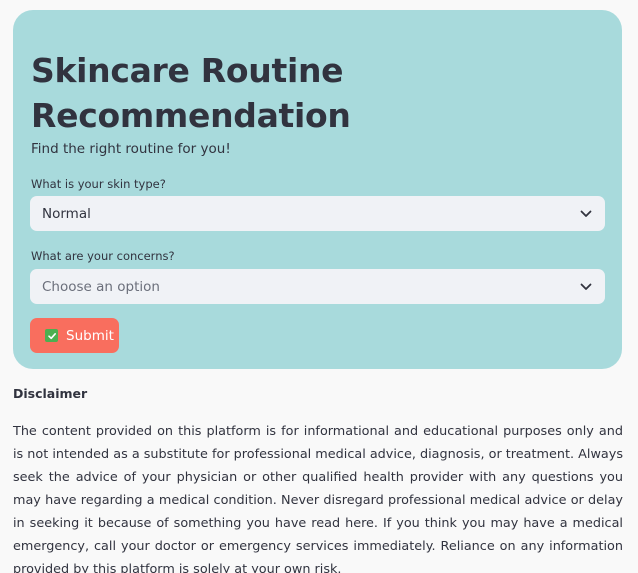 The image size is (638, 573). Describe the element at coordinates (317, 213) in the screenshot. I see `skin-type-select: Normal` at that location.